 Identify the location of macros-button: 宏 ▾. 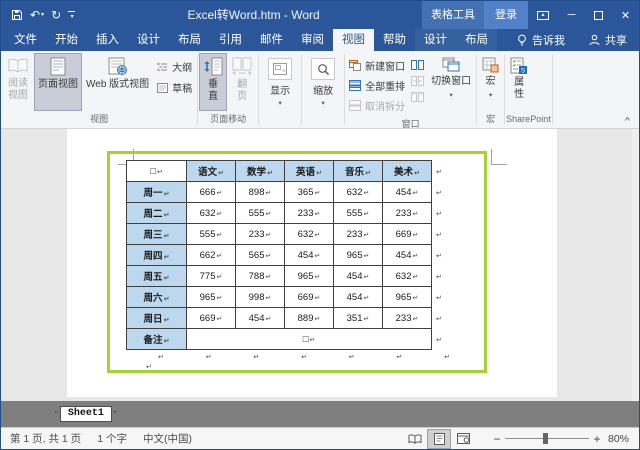
(490, 82).